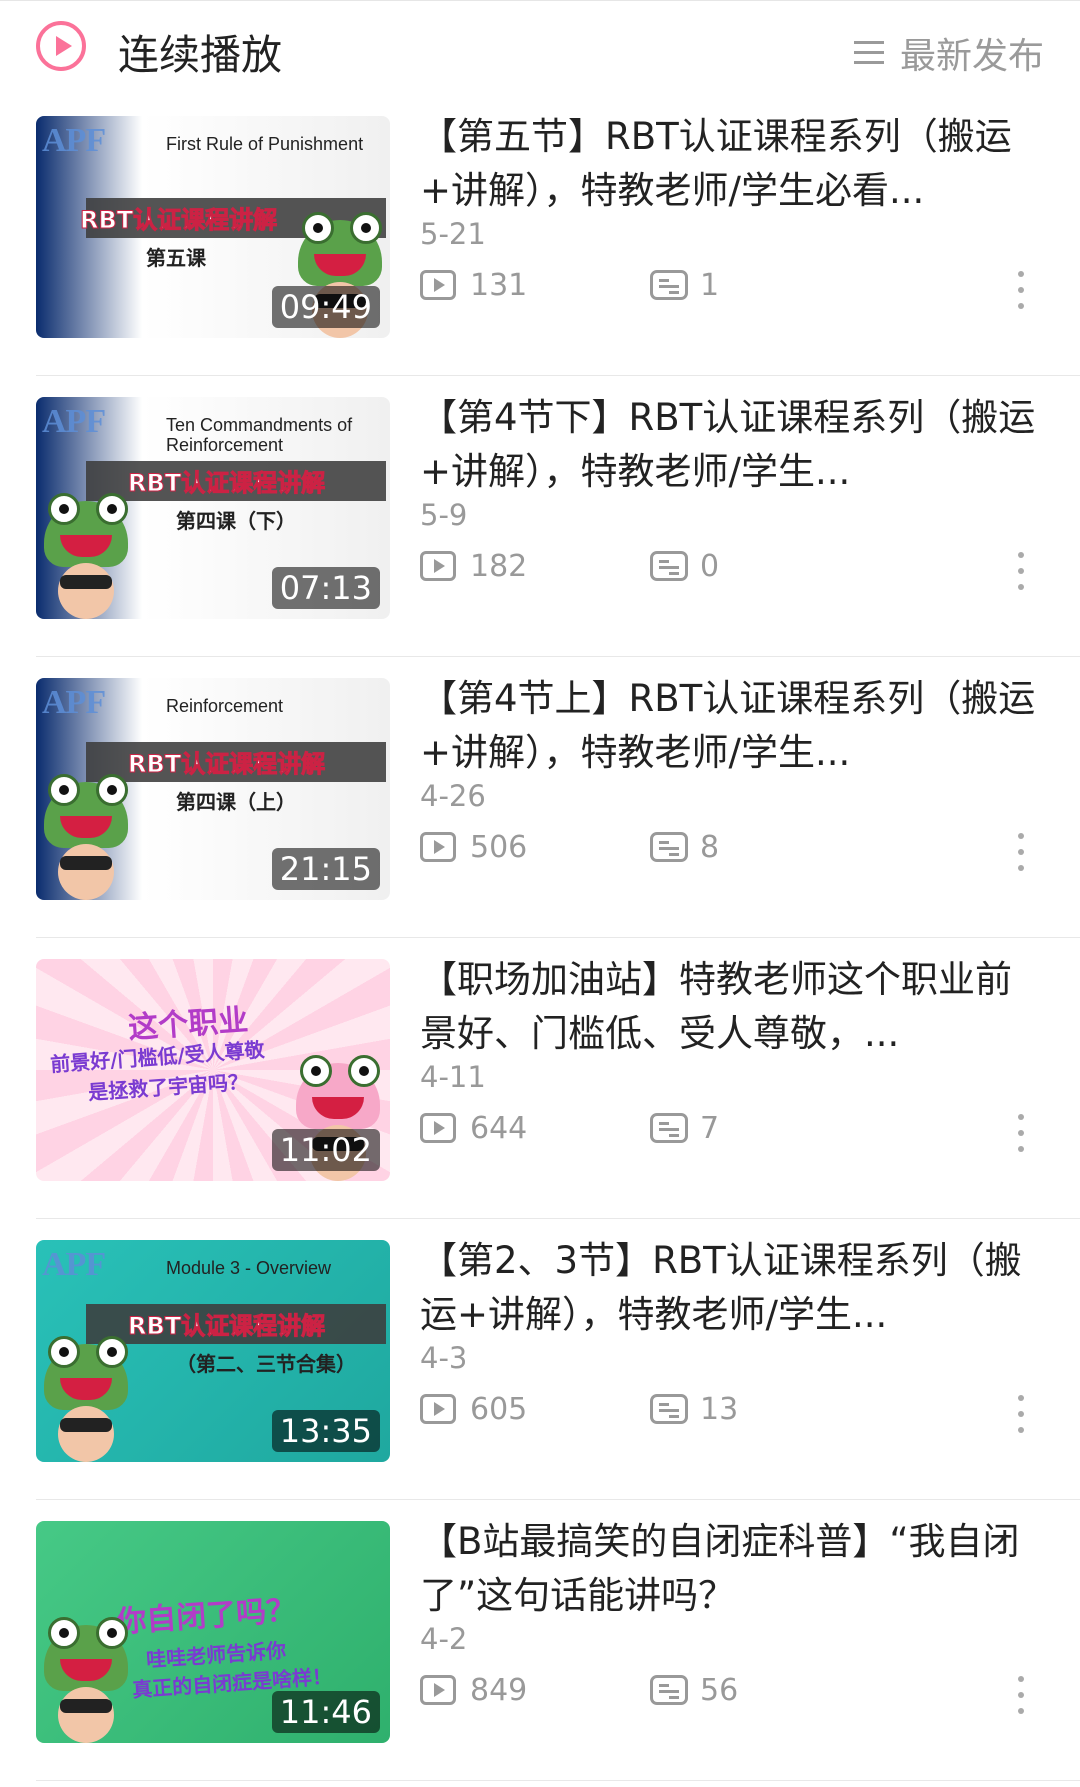 The width and height of the screenshot is (1080, 1787). What do you see at coordinates (325, 307) in the screenshot?
I see `duration-badge: 09:49` at bounding box center [325, 307].